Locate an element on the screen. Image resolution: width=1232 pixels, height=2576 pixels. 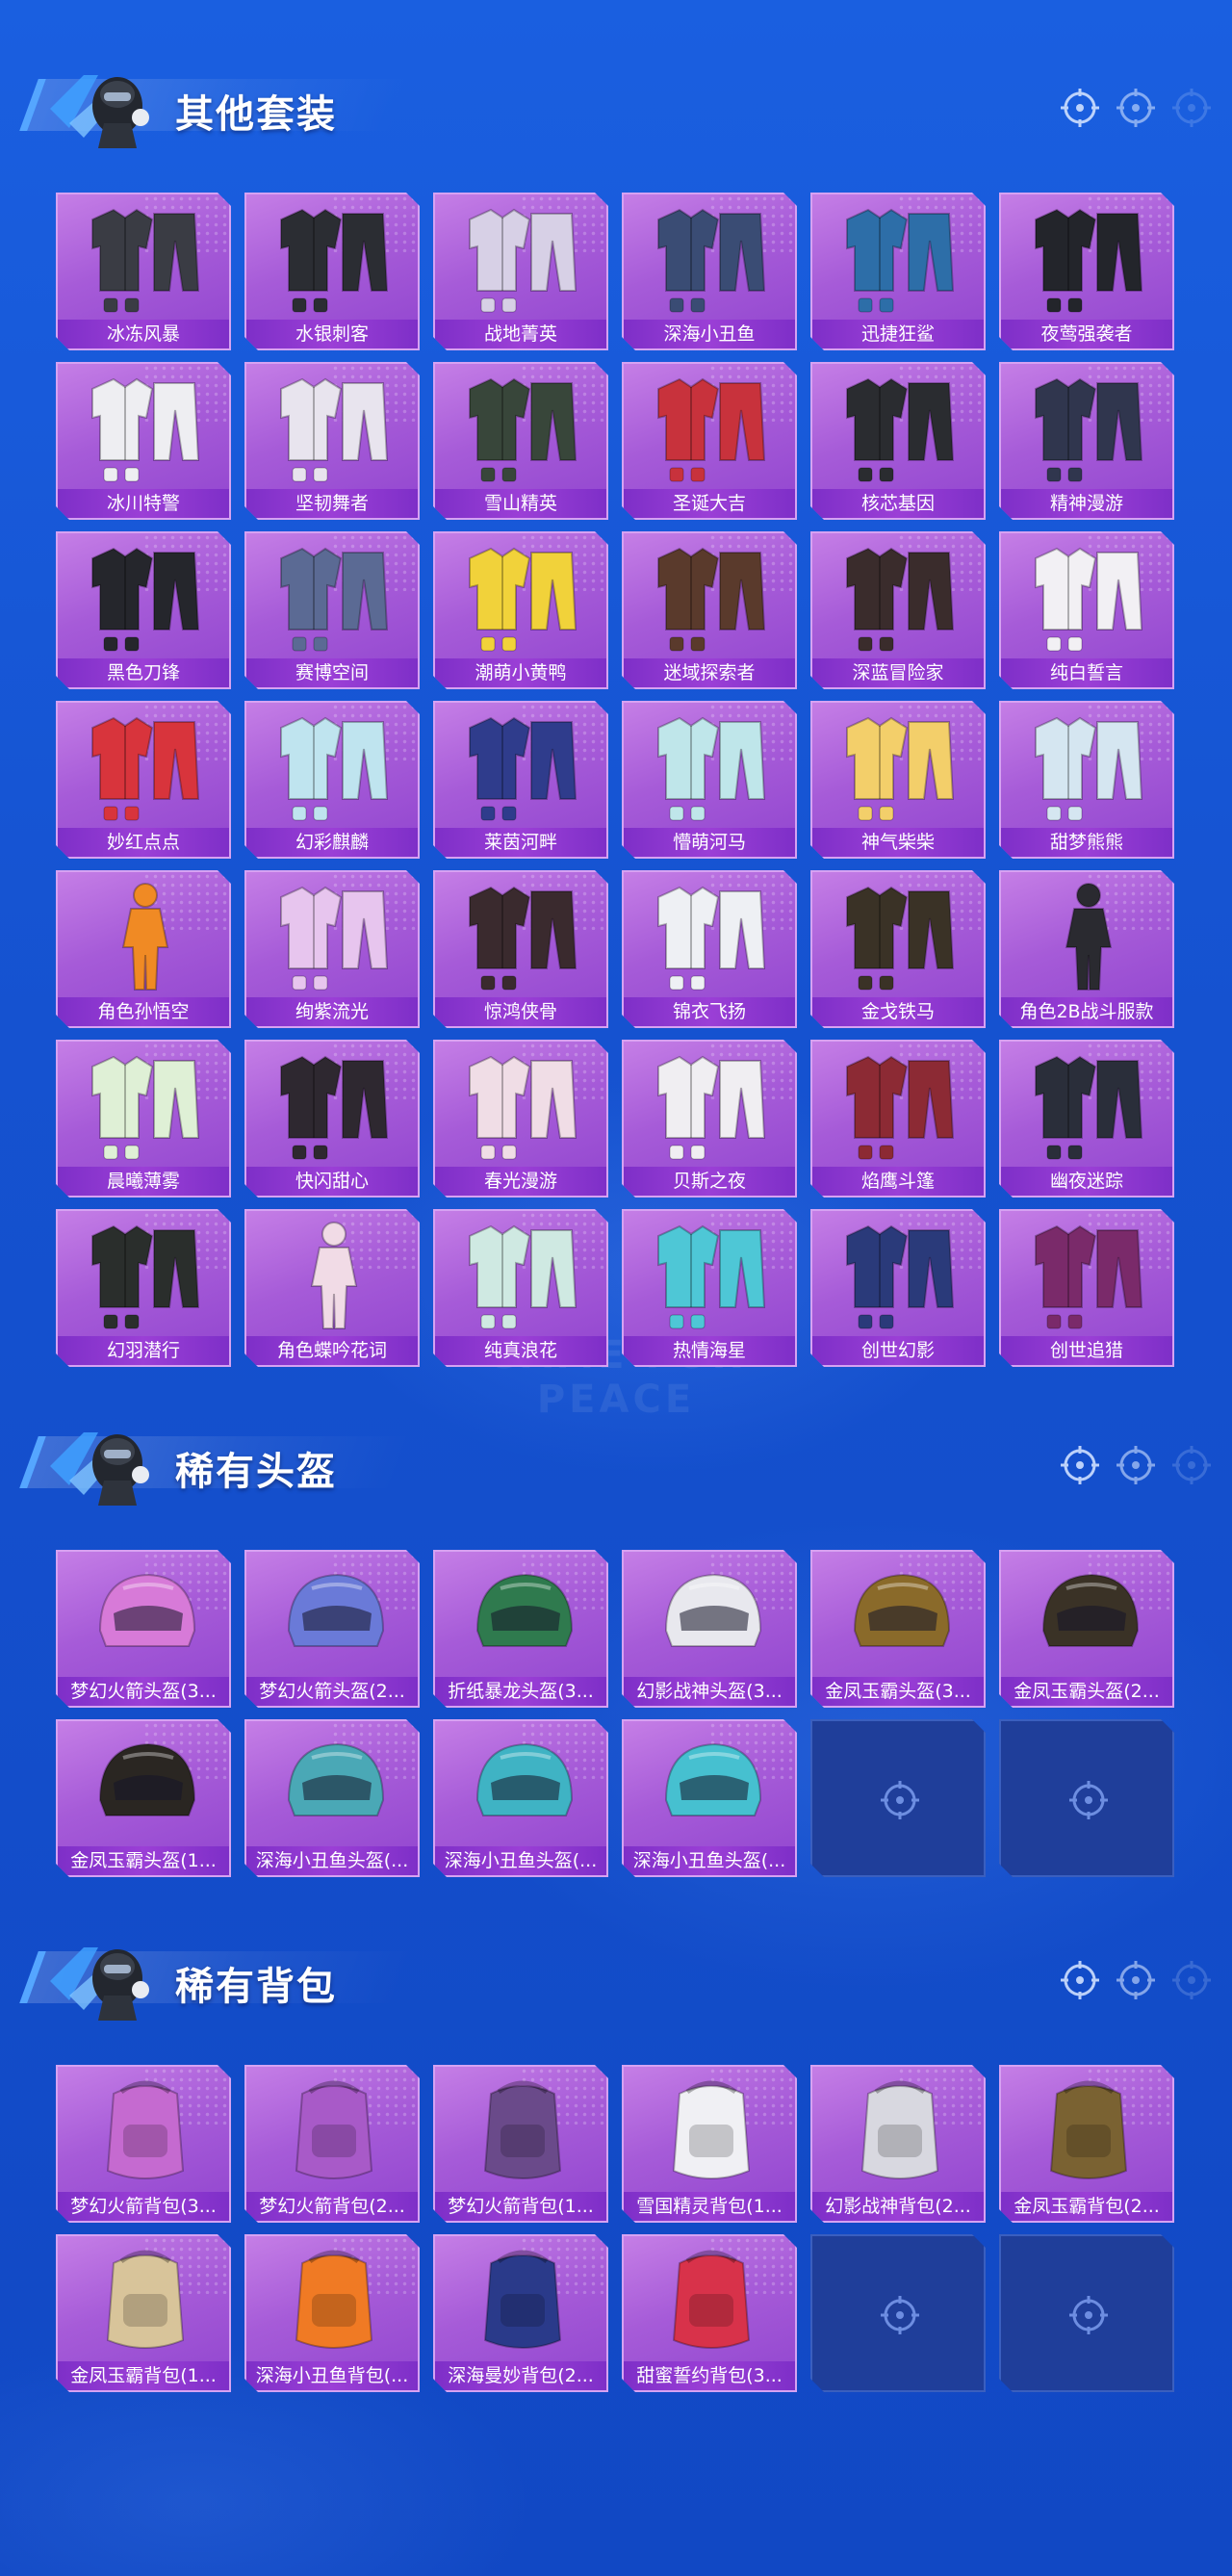
item-card: 惊鸿侠骨 is located at coordinates (520, 949).